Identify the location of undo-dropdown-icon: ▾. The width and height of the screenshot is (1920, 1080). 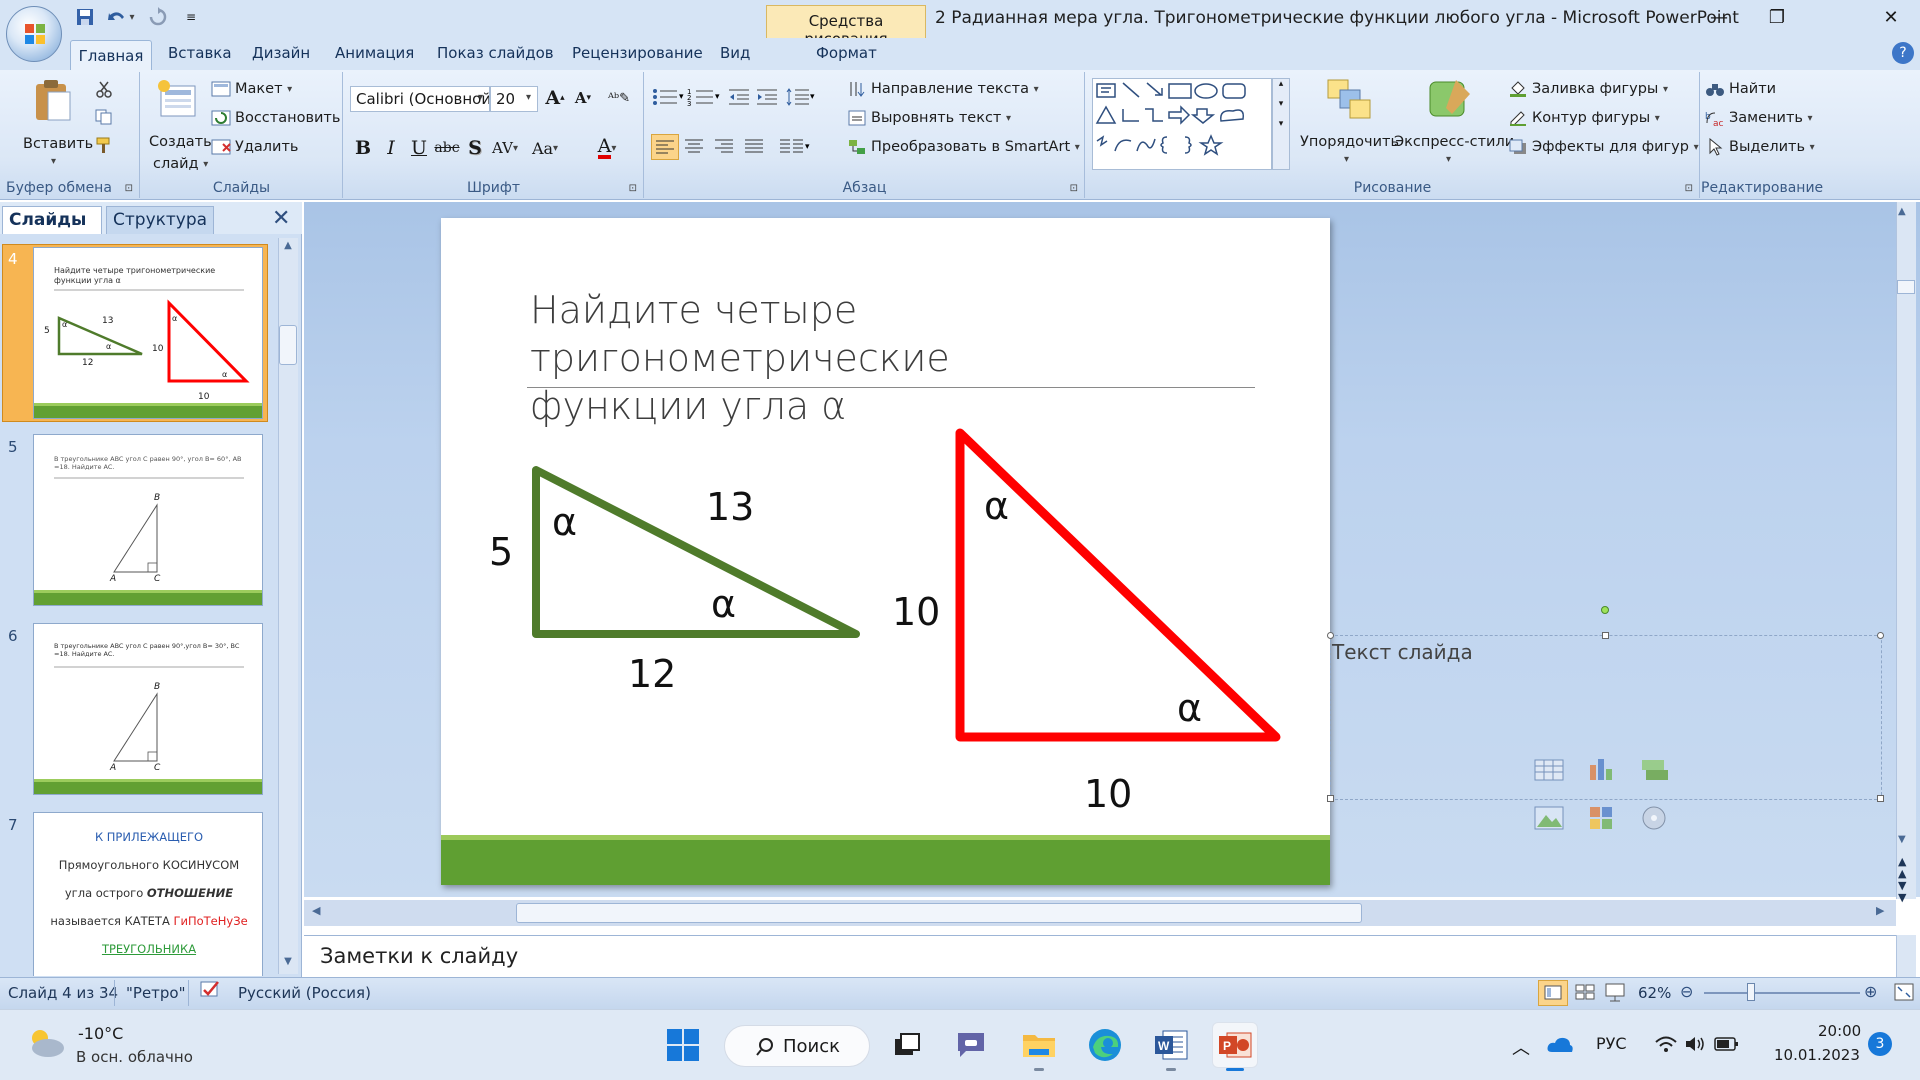
(132, 17).